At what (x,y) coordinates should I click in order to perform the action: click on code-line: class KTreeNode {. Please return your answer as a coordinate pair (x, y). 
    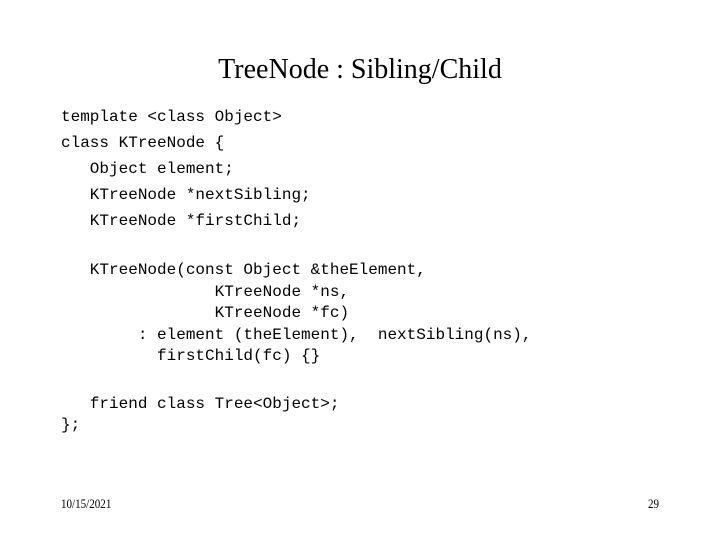
    Looking at the image, I should click on (143, 143).